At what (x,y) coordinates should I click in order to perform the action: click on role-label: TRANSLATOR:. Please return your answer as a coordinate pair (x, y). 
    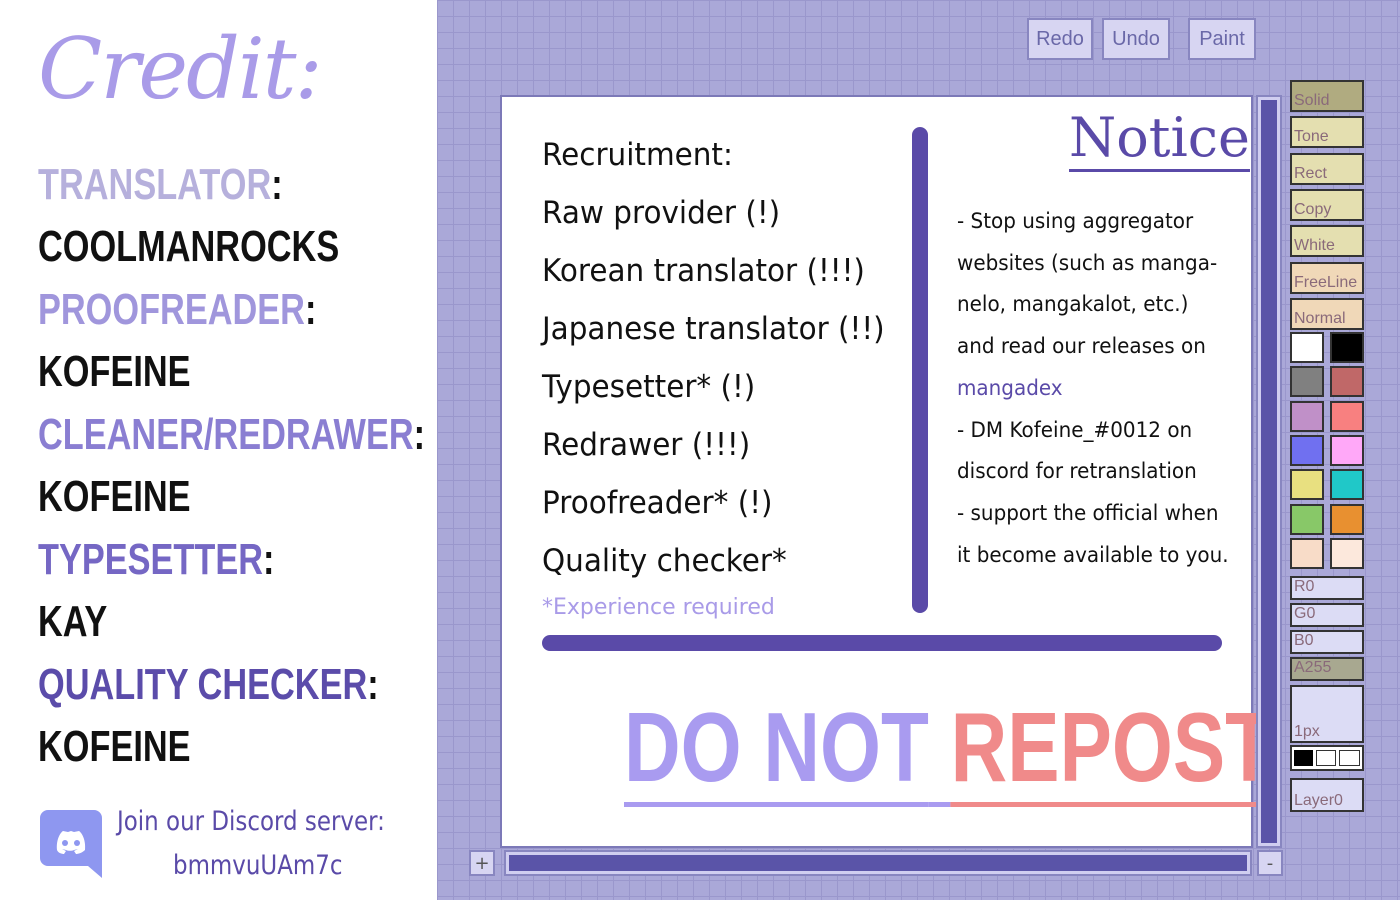
    Looking at the image, I should click on (160, 185).